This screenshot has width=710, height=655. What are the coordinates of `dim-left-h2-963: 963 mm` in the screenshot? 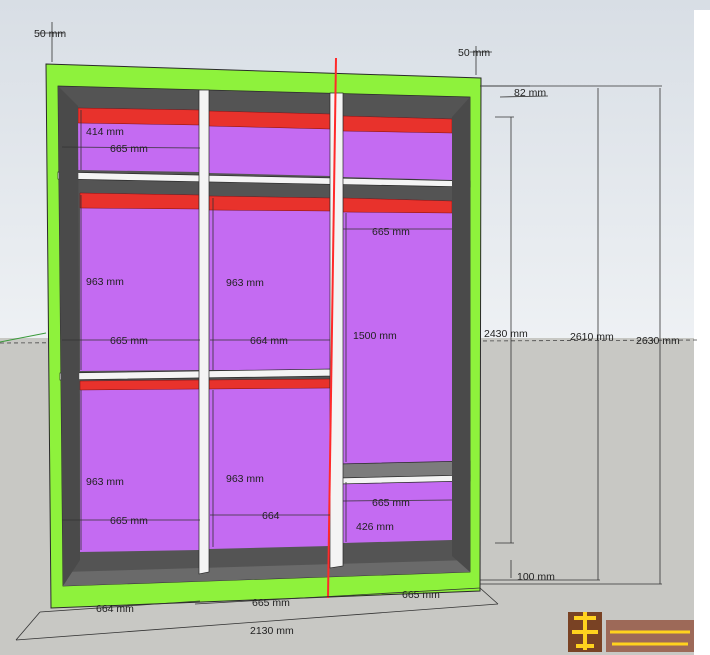 It's located at (105, 482).